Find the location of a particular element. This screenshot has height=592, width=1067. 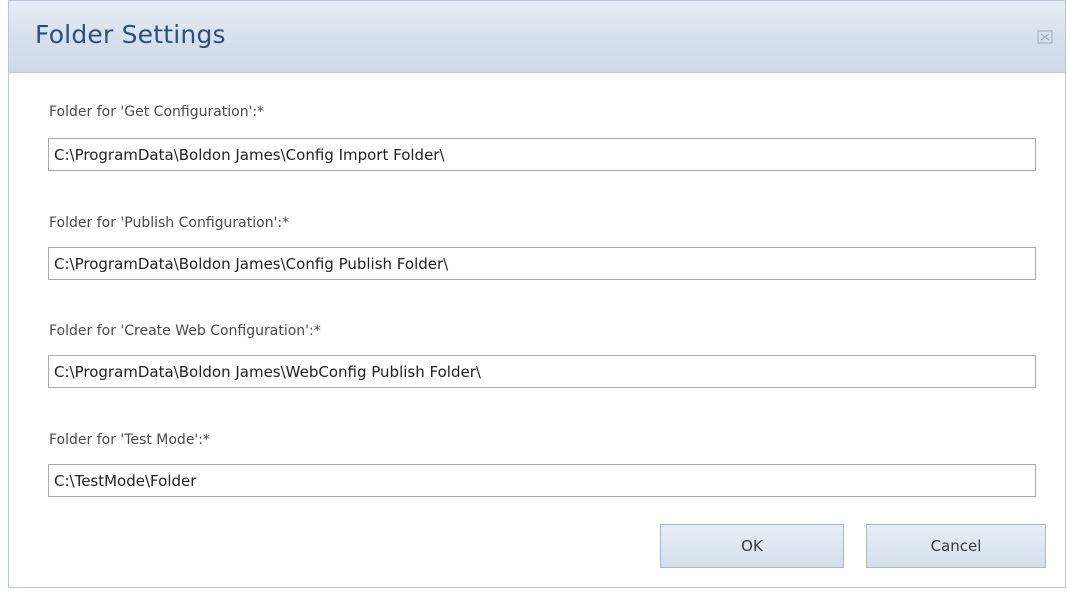

publish-configuration-label: Folder for 'Publish Configuration':* is located at coordinates (169, 223).